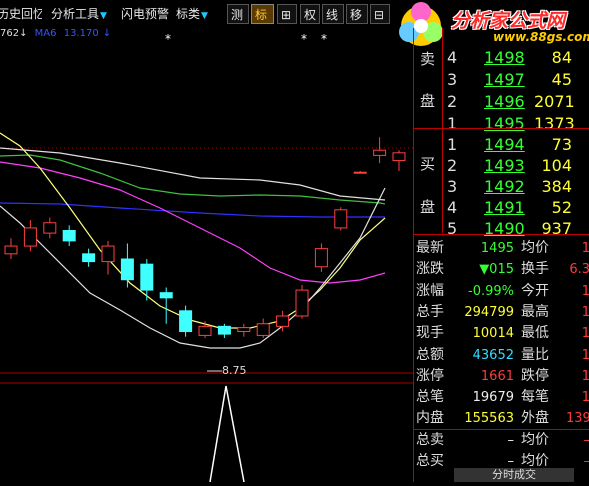 This screenshot has height=486, width=589. Describe the element at coordinates (504, 228) in the screenshot. I see `buy-price: 1490` at that location.